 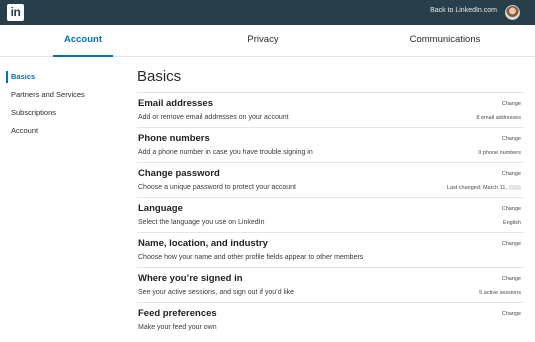 I want to click on setting-description: Select the language you use on LinkedIn, so click(x=201, y=222).